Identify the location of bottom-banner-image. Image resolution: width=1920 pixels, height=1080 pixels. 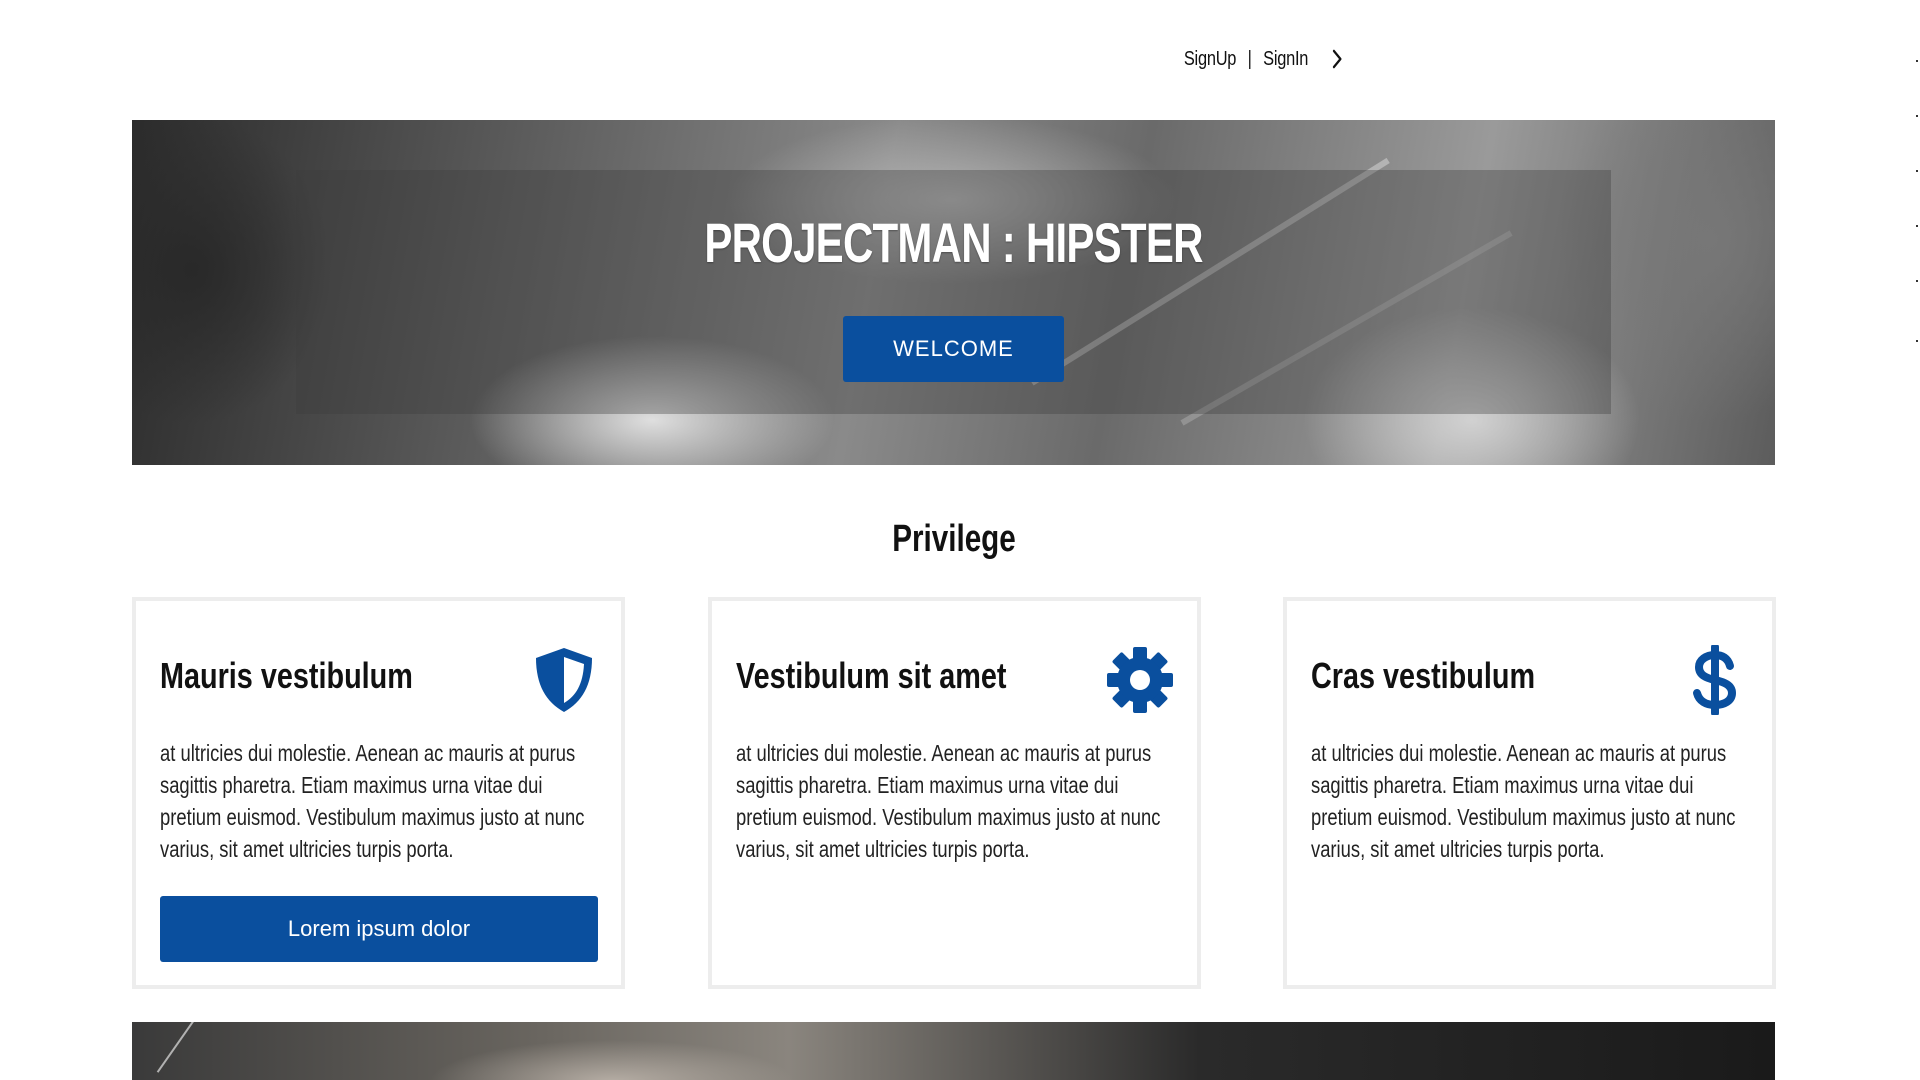
(953, 1051).